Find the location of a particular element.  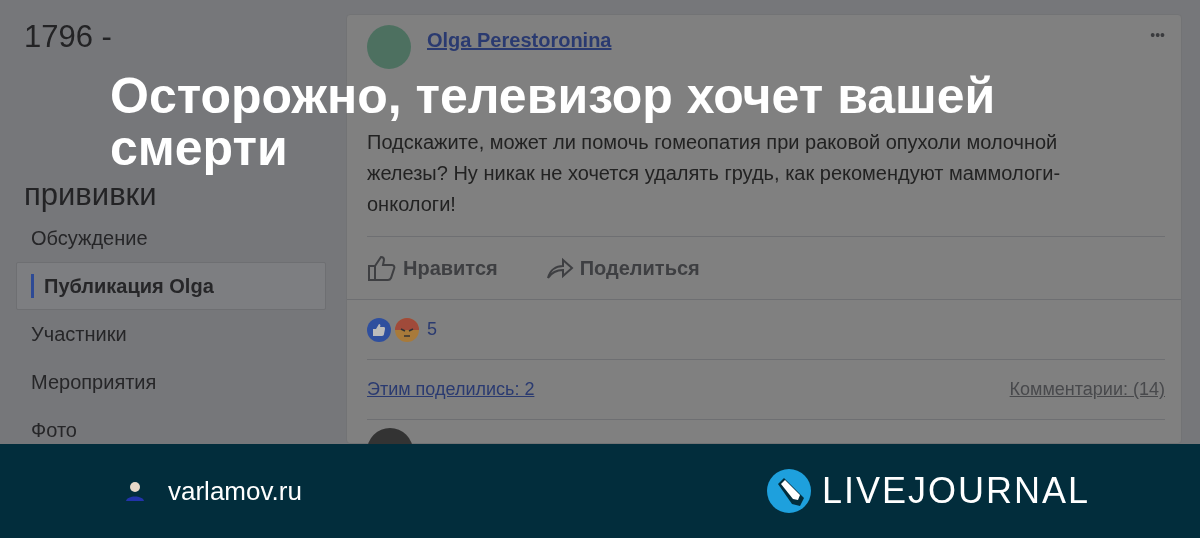

angry-face-icon is located at coordinates (407, 329).